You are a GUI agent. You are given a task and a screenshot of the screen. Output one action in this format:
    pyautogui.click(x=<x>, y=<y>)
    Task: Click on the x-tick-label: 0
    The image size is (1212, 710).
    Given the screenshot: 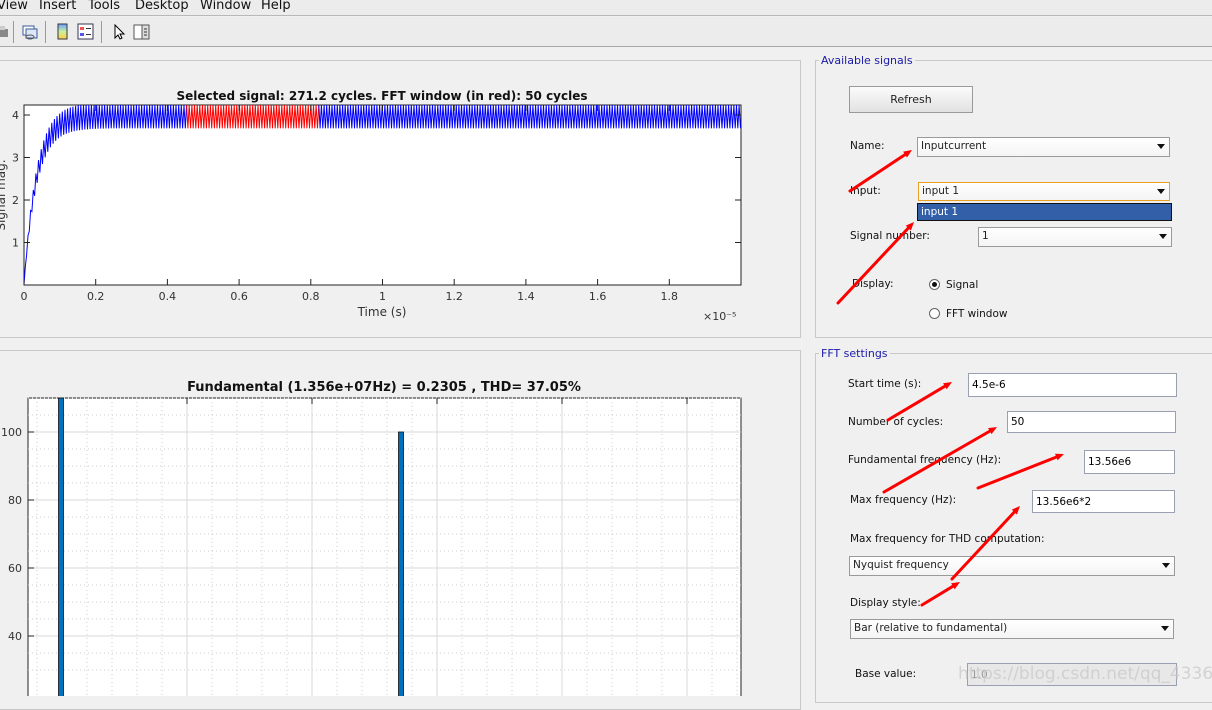 What is the action you would take?
    pyautogui.click(x=24, y=296)
    